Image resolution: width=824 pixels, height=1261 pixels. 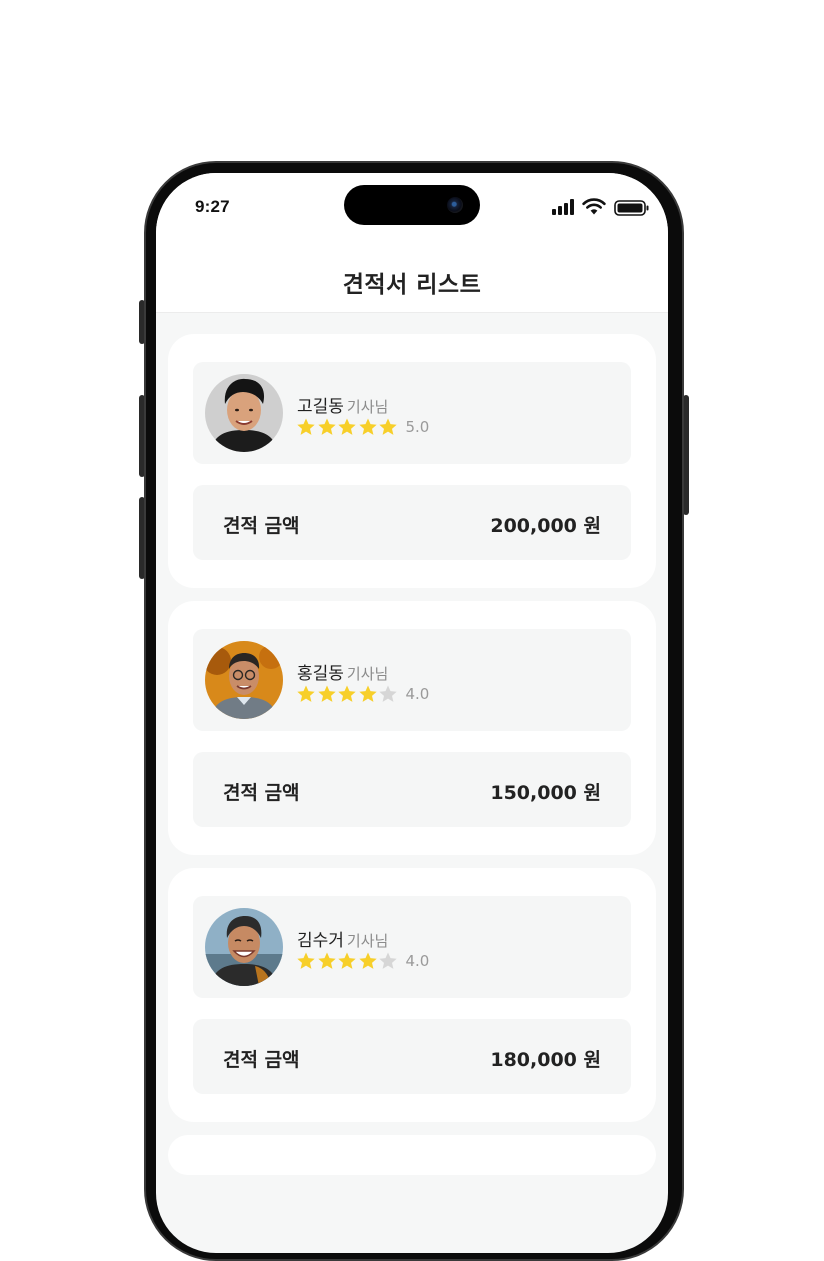 I want to click on status-bar: 9:27, so click(x=412, y=205).